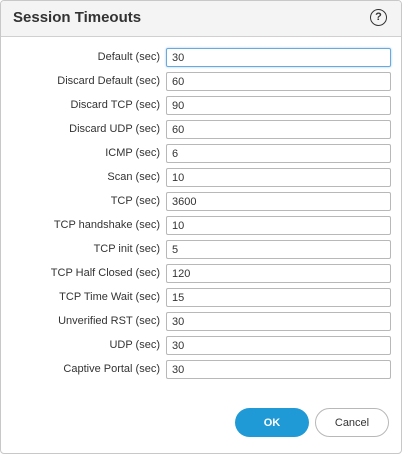 Image resolution: width=402 pixels, height=454 pixels. I want to click on tcp-timeout-input, so click(278, 201).